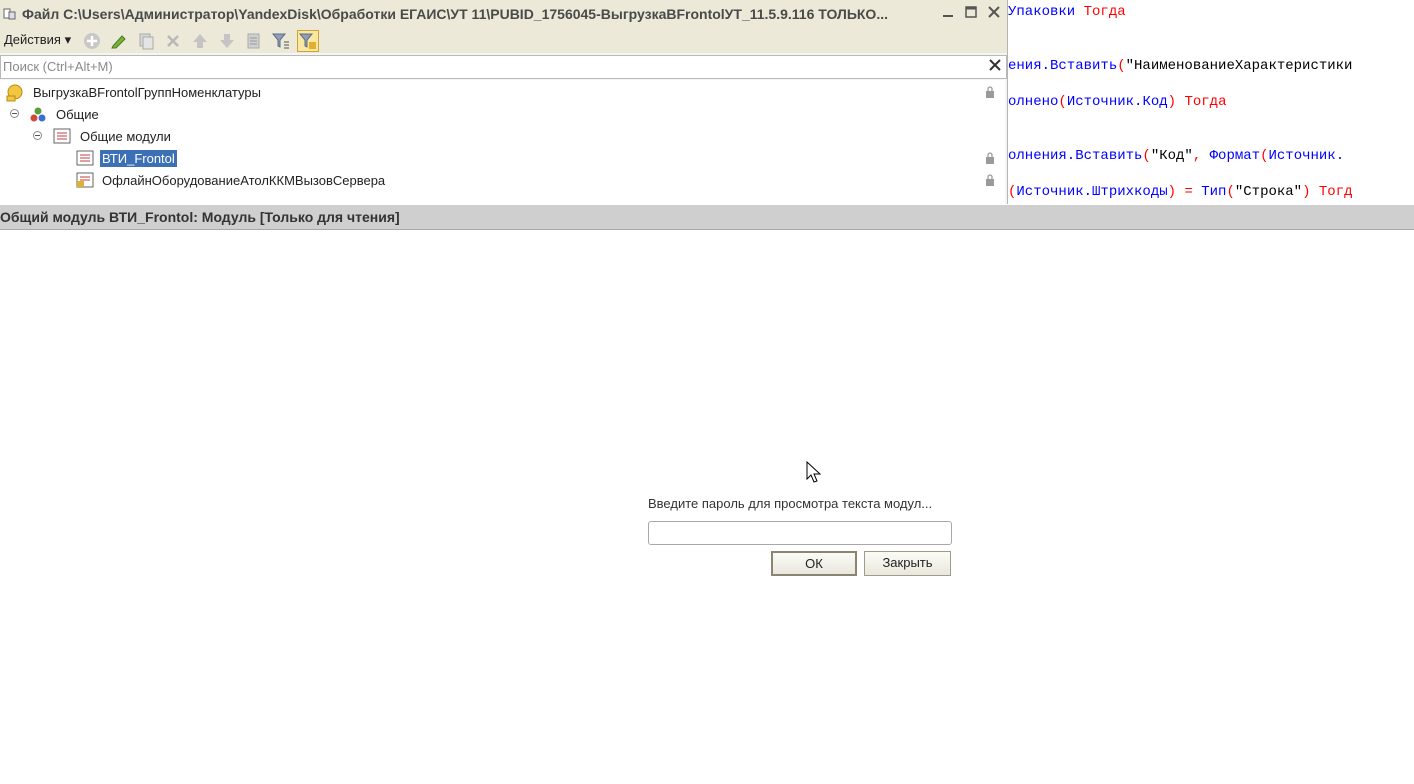 This screenshot has width=1414, height=784. What do you see at coordinates (1033, 102) in the screenshot?
I see `code-token: олнено` at bounding box center [1033, 102].